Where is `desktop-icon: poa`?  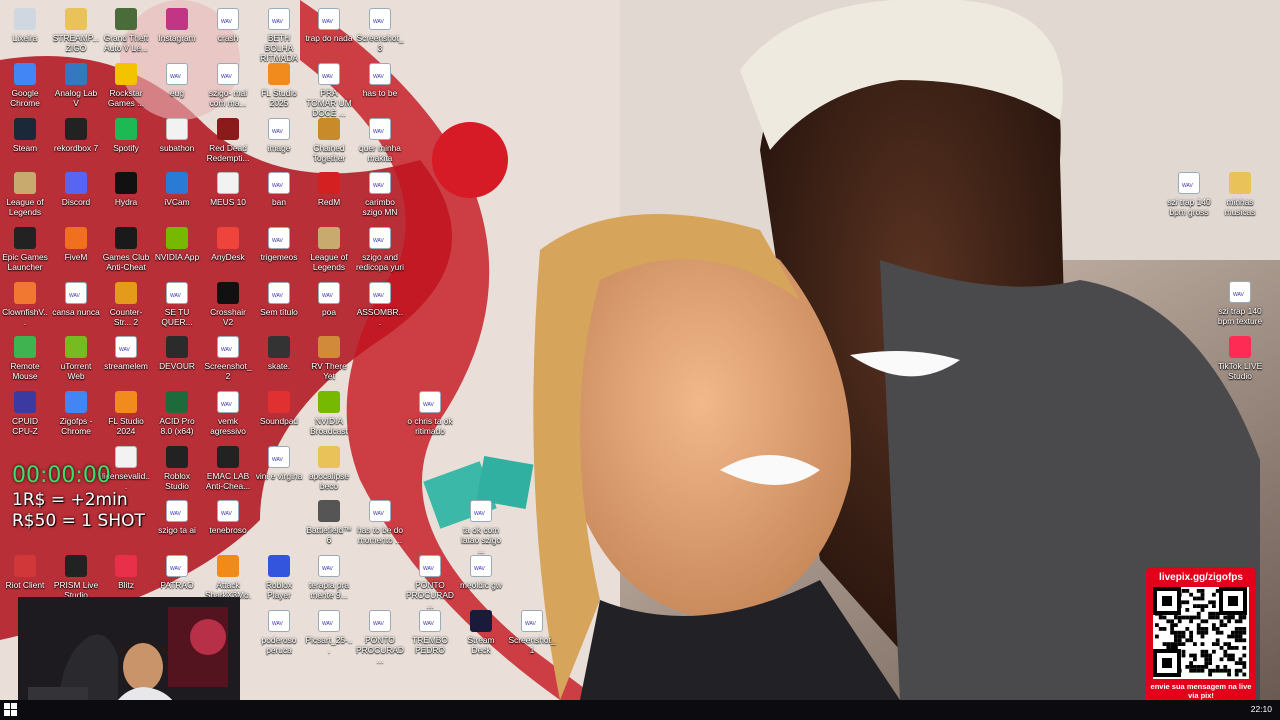 desktop-icon: poa is located at coordinates (329, 297).